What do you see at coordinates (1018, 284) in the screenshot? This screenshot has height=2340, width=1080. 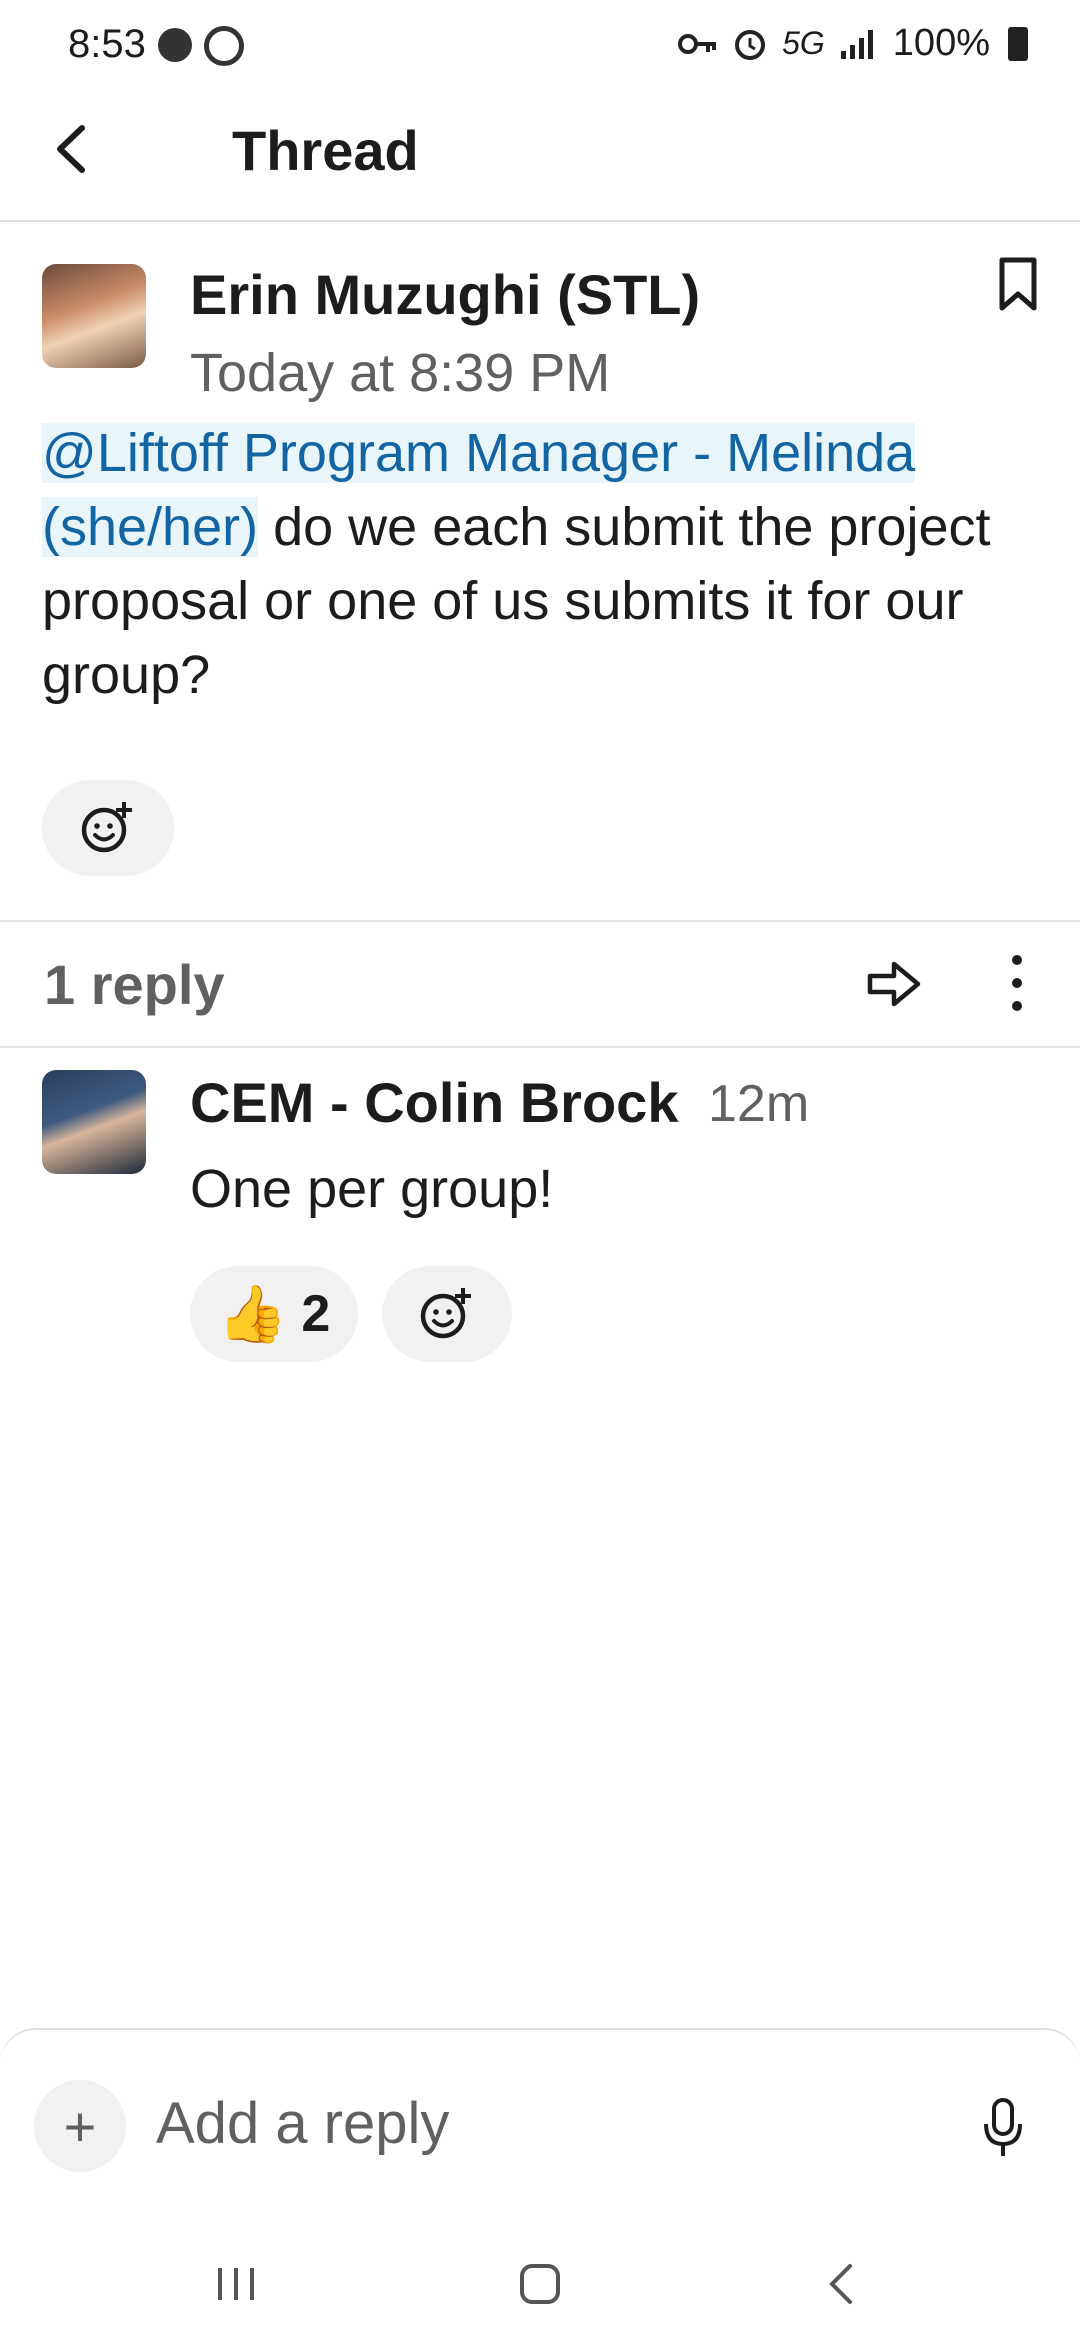 I see `bookmark-icon` at bounding box center [1018, 284].